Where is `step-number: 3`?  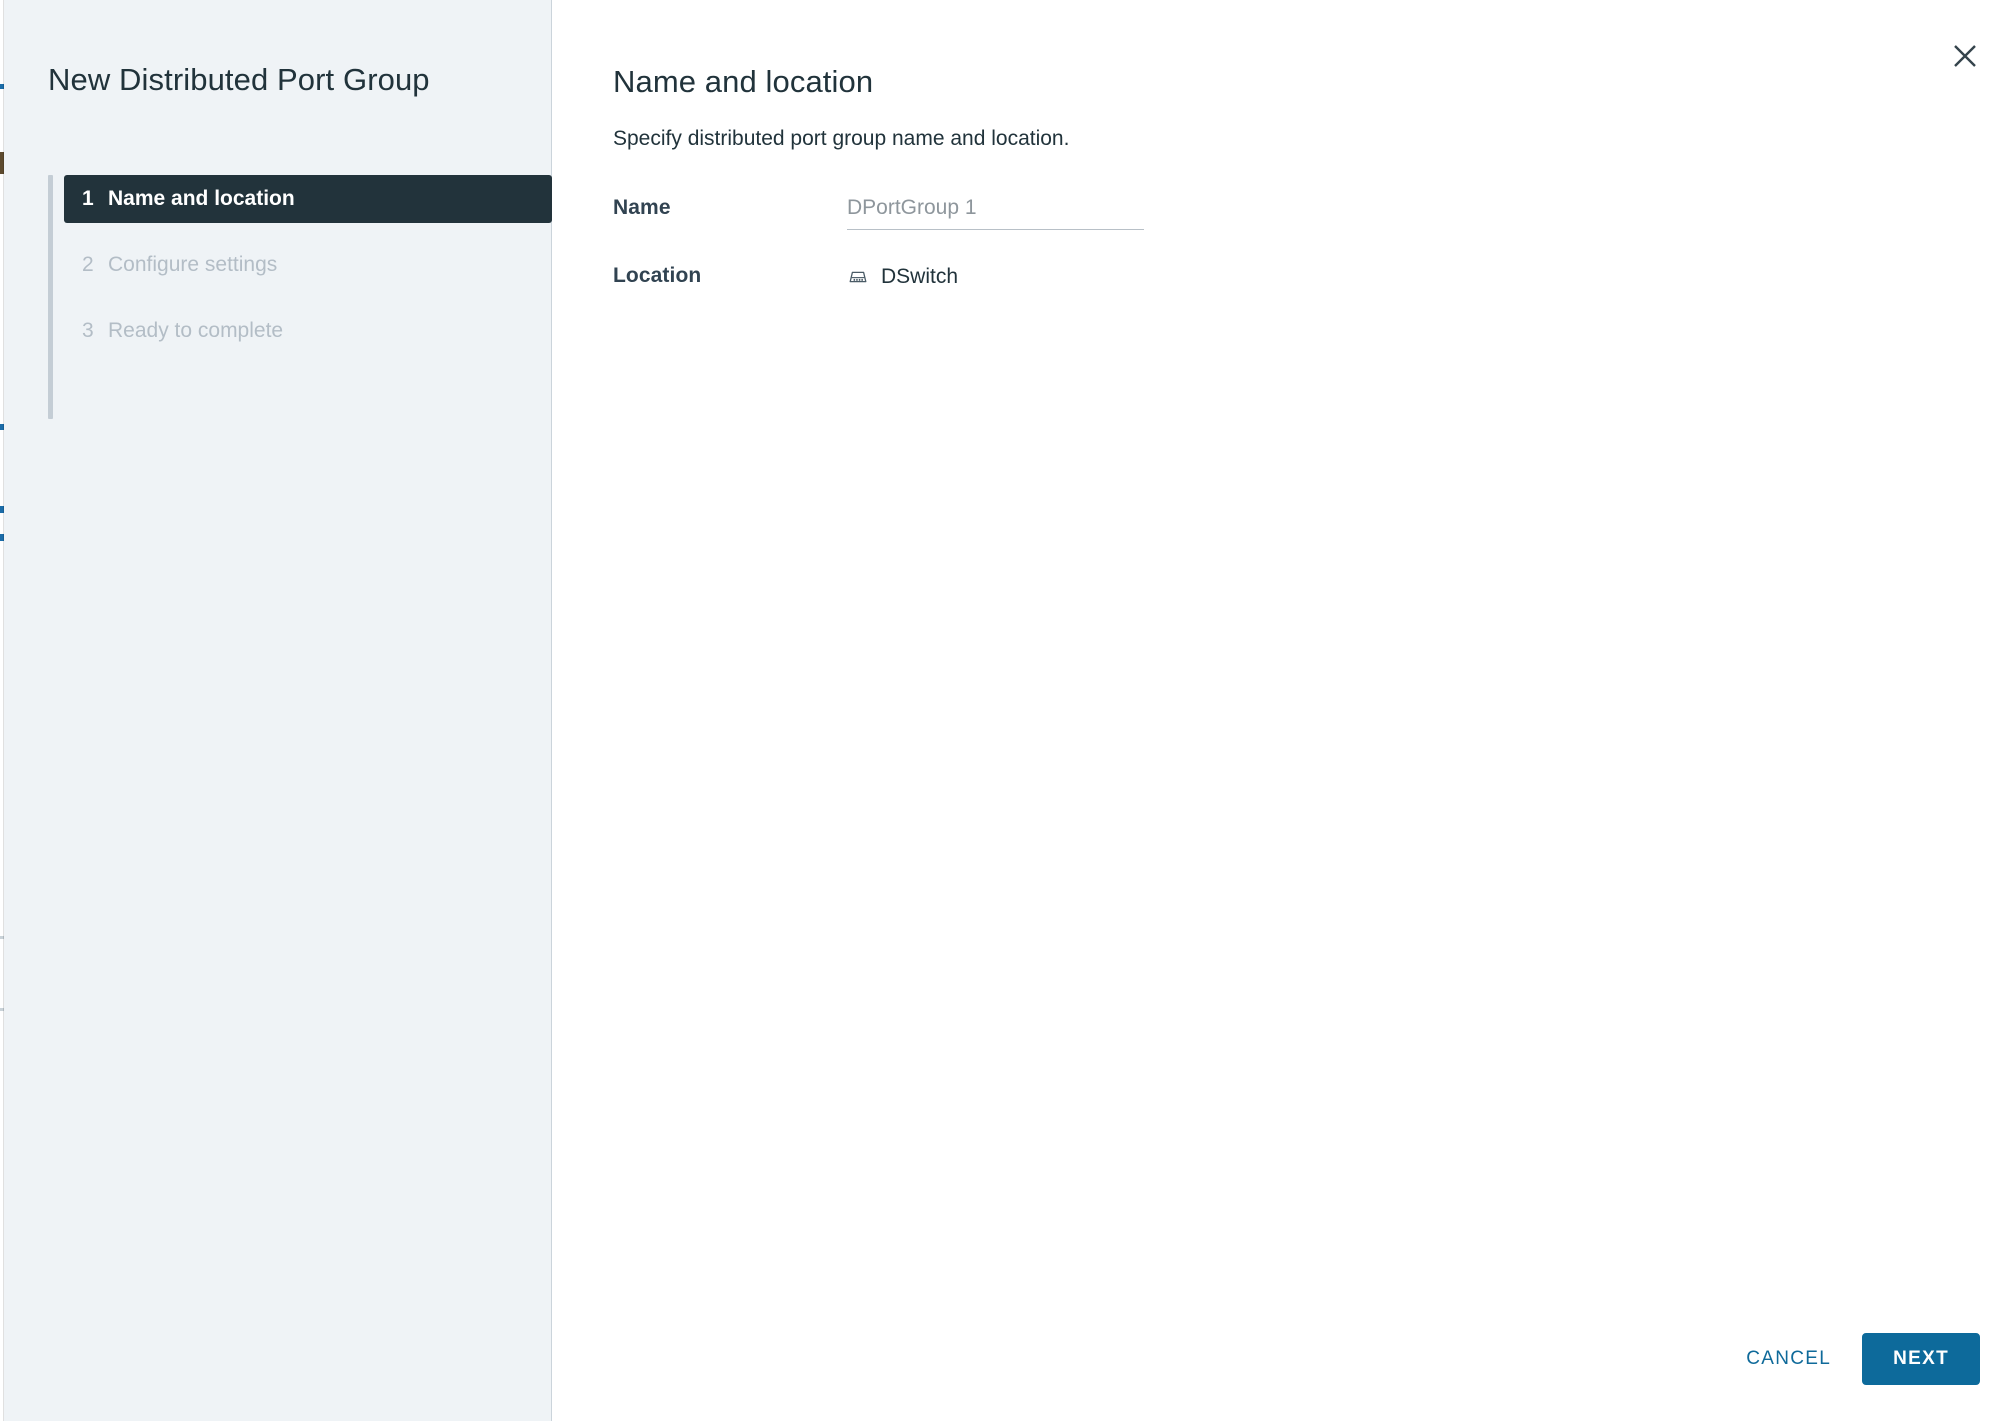
step-number: 3 is located at coordinates (88, 330).